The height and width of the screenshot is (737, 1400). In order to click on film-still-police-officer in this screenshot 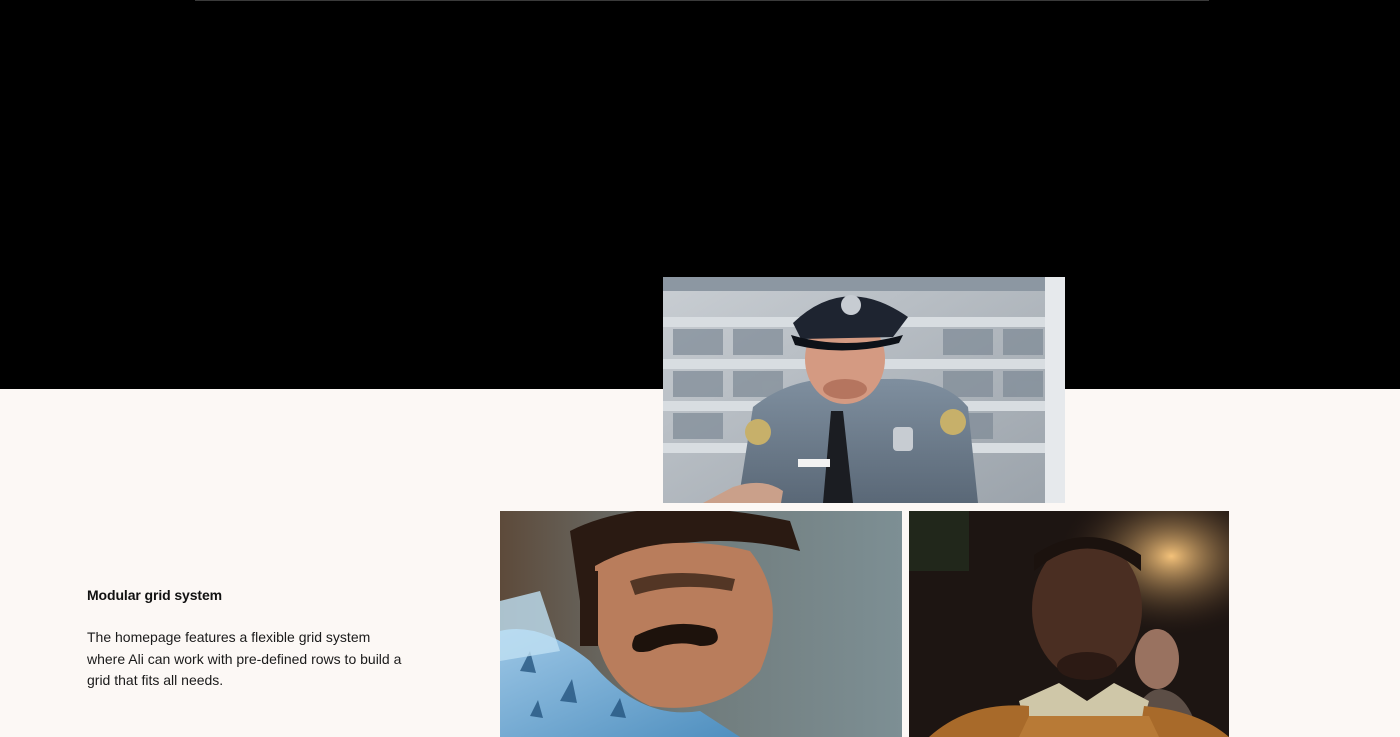, I will do `click(864, 390)`.